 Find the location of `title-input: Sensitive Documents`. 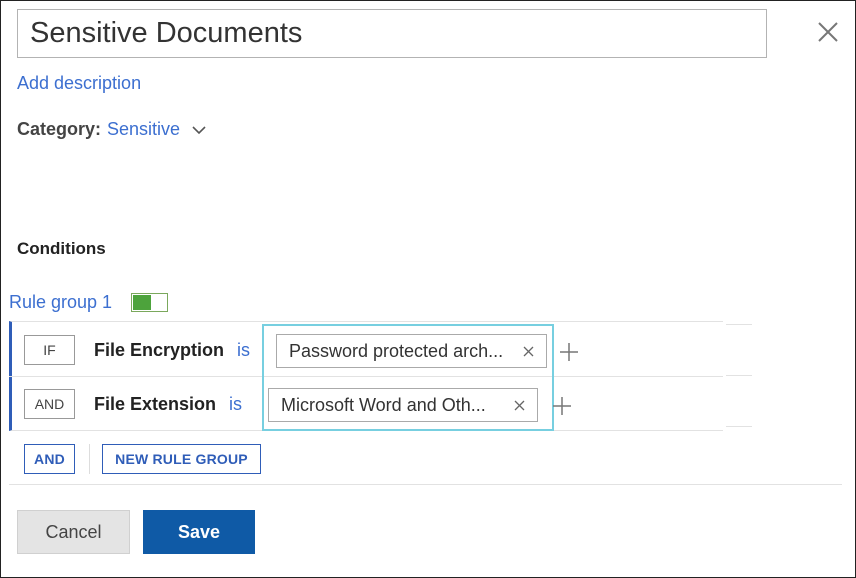

title-input: Sensitive Documents is located at coordinates (392, 33).